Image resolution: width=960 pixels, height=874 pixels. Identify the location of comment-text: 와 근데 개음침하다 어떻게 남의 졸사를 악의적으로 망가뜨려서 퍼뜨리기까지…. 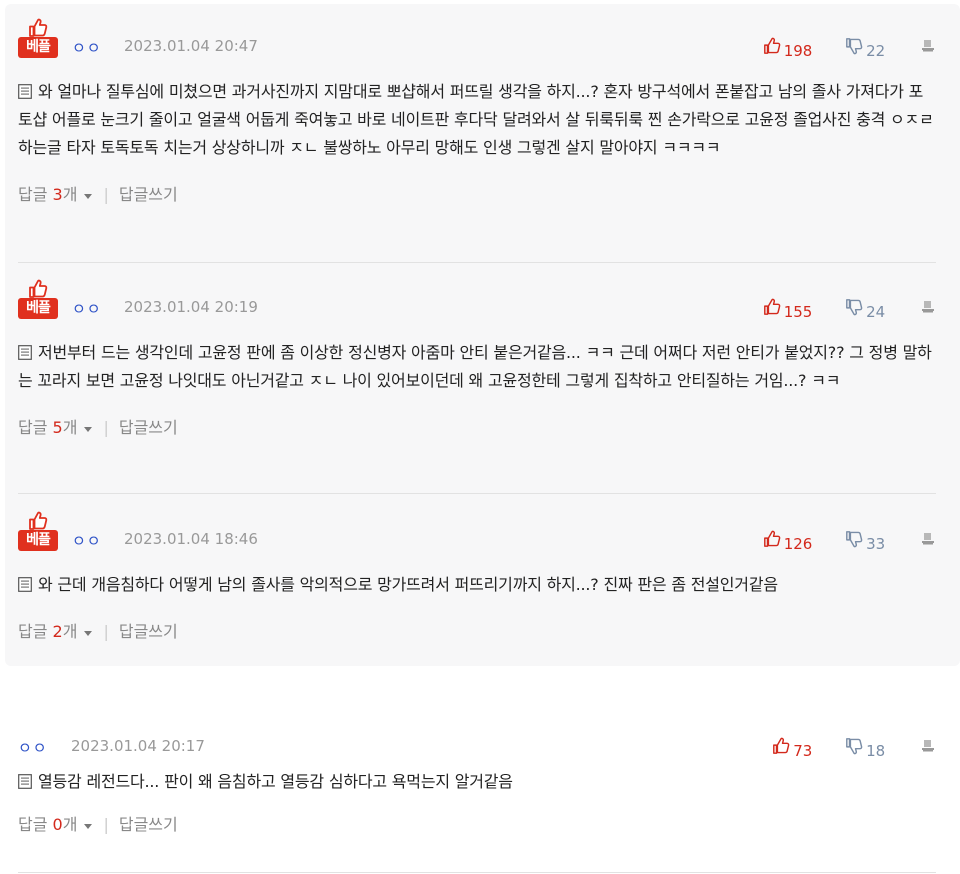
(408, 584).